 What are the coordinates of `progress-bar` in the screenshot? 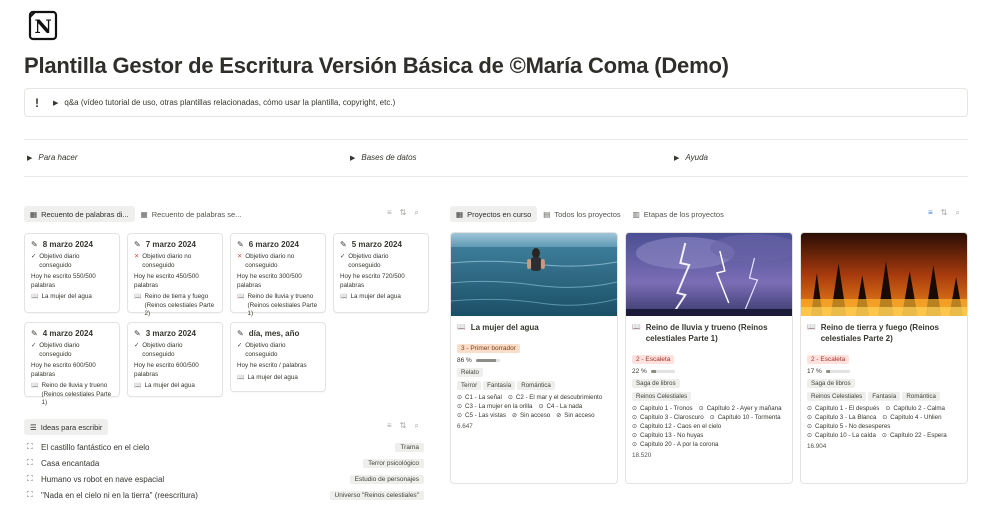 It's located at (487, 360).